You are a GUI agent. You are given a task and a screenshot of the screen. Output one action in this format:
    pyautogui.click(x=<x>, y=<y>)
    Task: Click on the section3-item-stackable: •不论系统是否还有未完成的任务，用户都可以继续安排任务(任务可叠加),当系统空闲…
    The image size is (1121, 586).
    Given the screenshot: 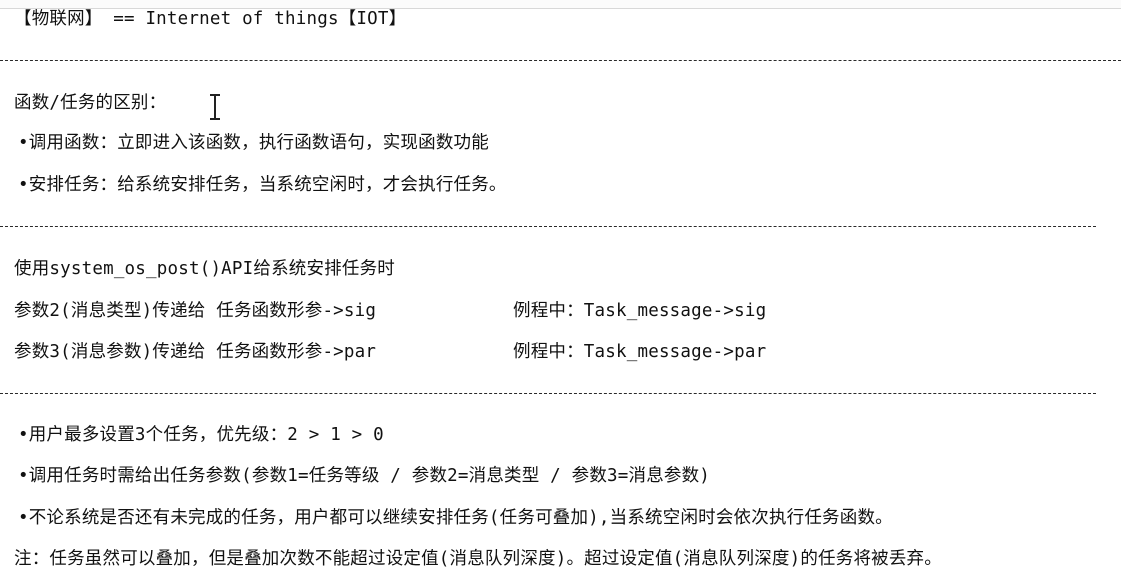 What is the action you would take?
    pyautogui.click(x=455, y=518)
    